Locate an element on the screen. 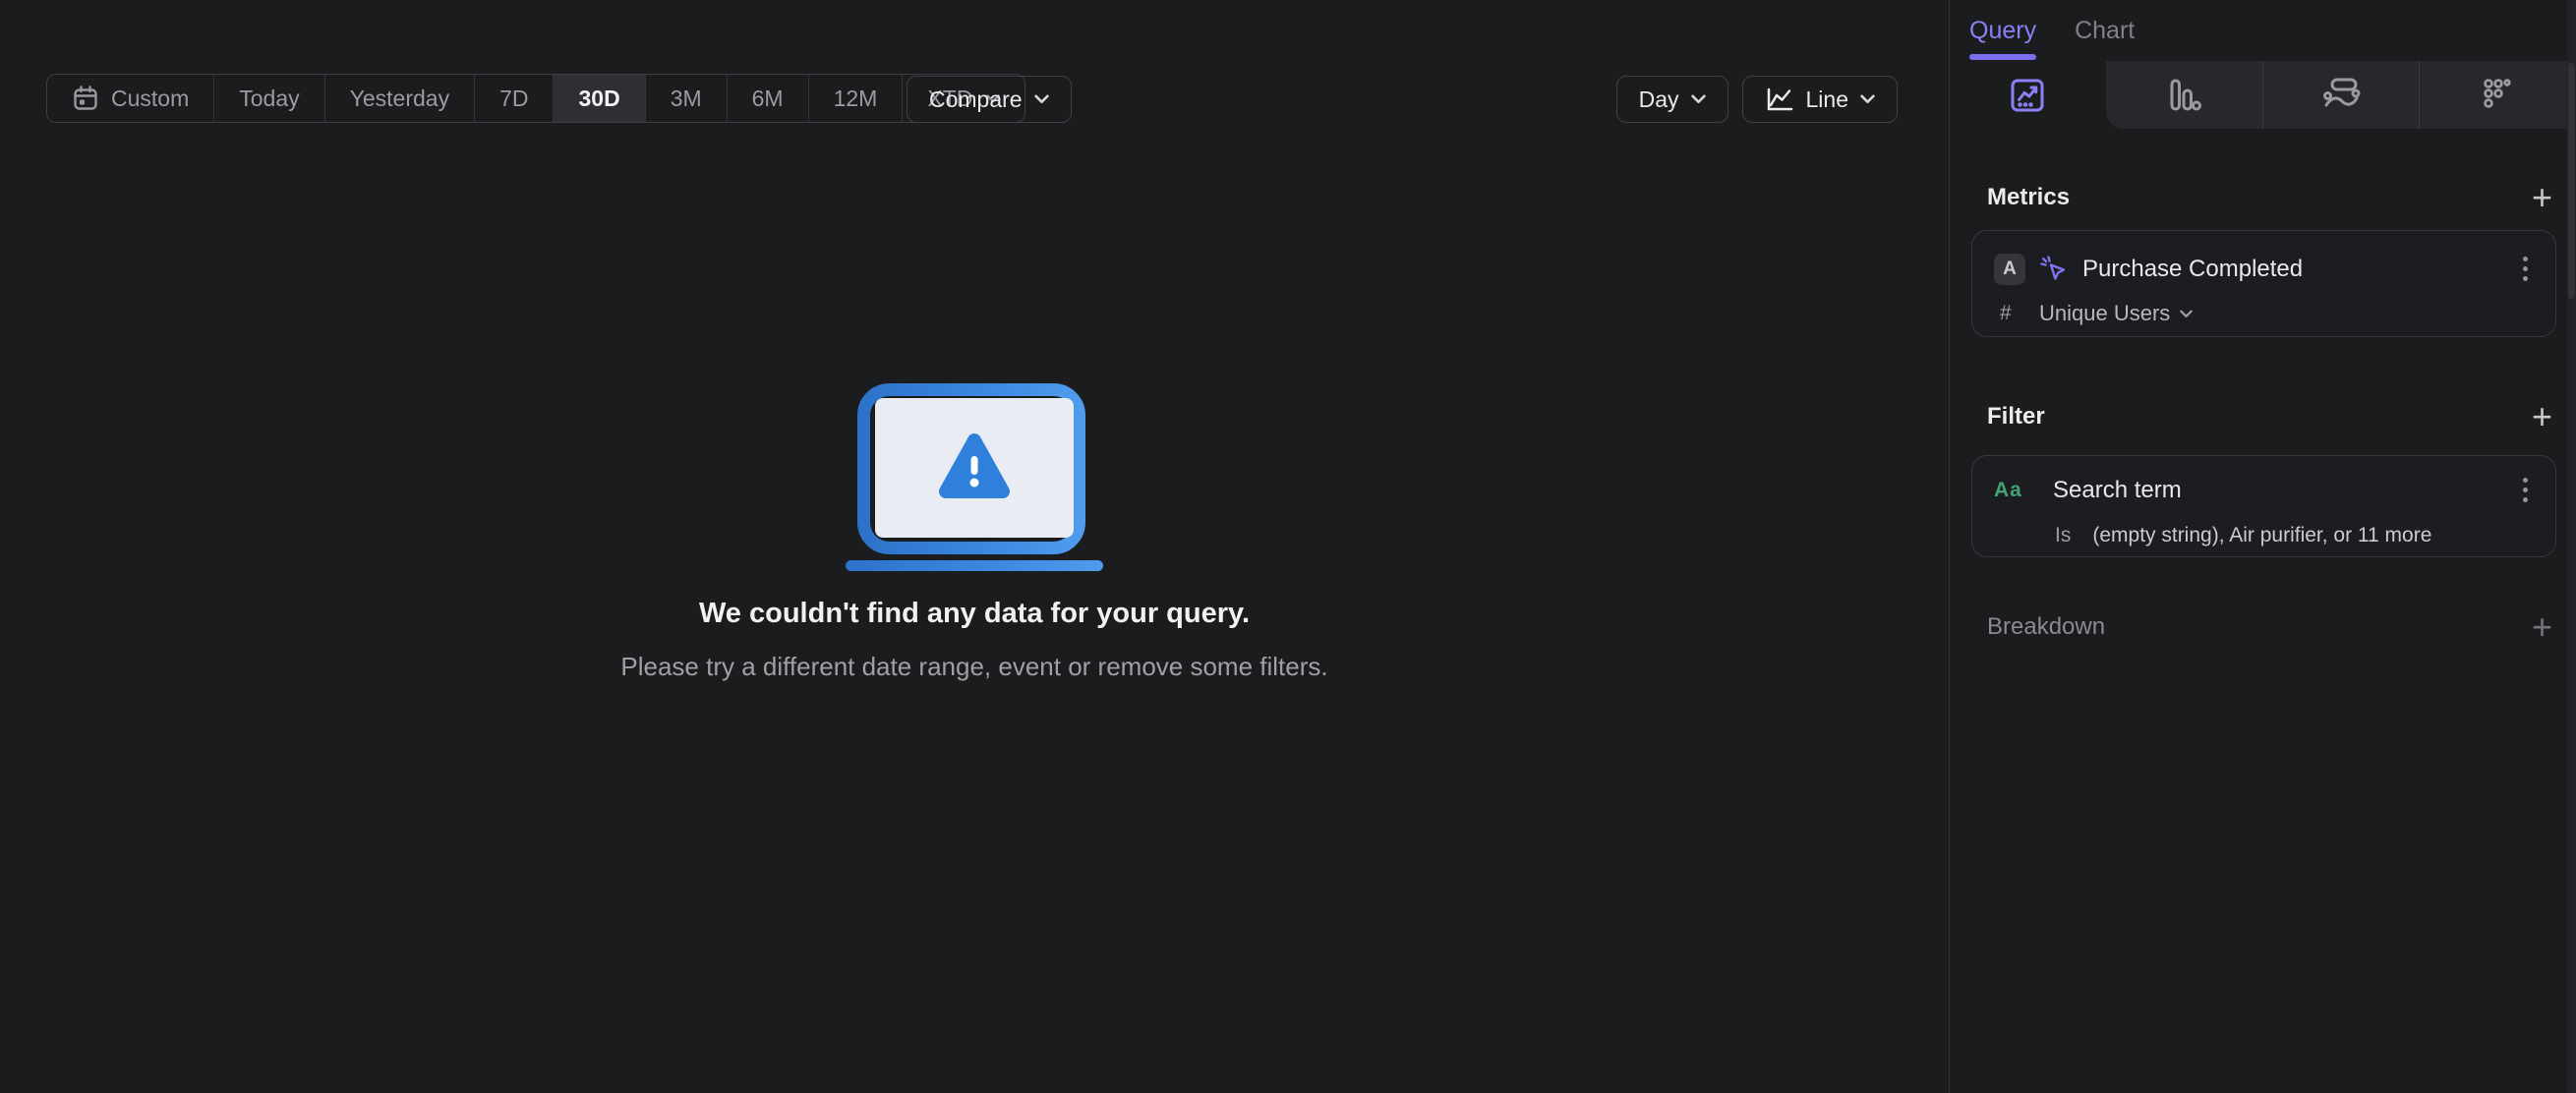 Image resolution: width=2576 pixels, height=1093 pixels. granularity-dropdown: Day is located at coordinates (1671, 99).